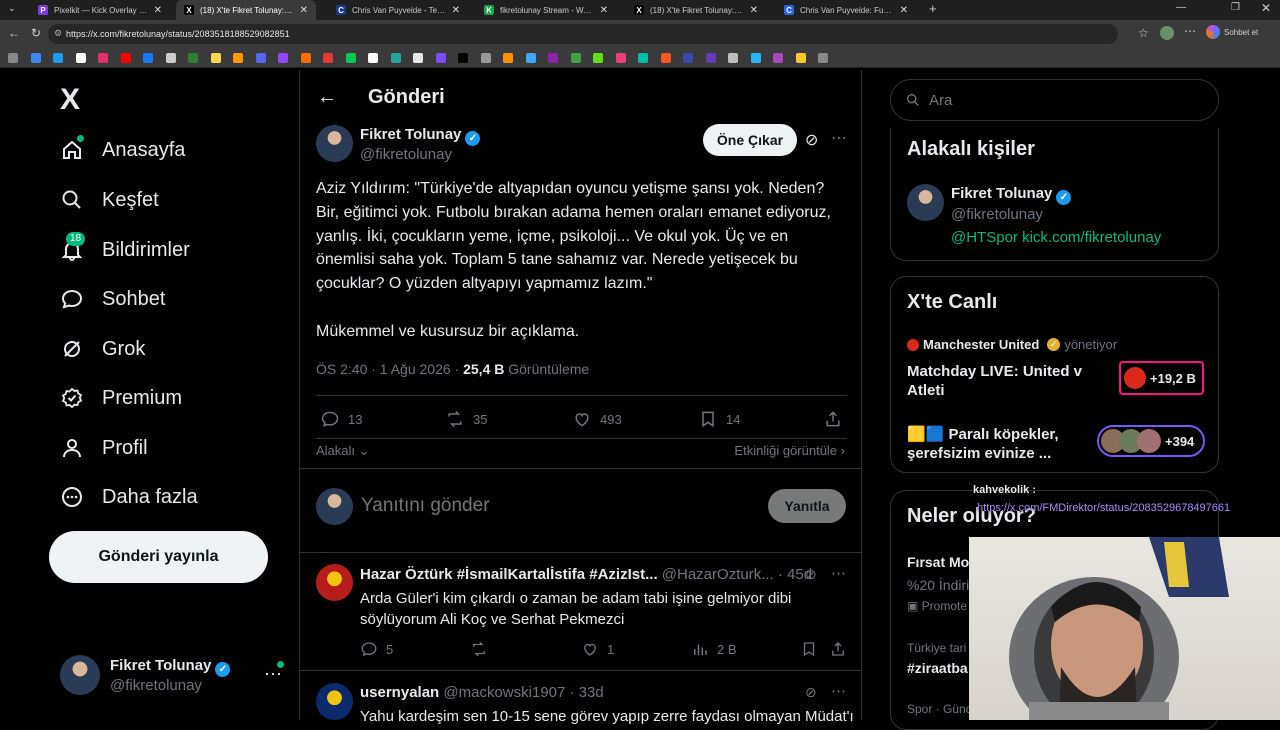 This screenshot has height=730, width=1280. I want to click on related-name-row: Fikret Tolunay ✓, so click(1011, 195).